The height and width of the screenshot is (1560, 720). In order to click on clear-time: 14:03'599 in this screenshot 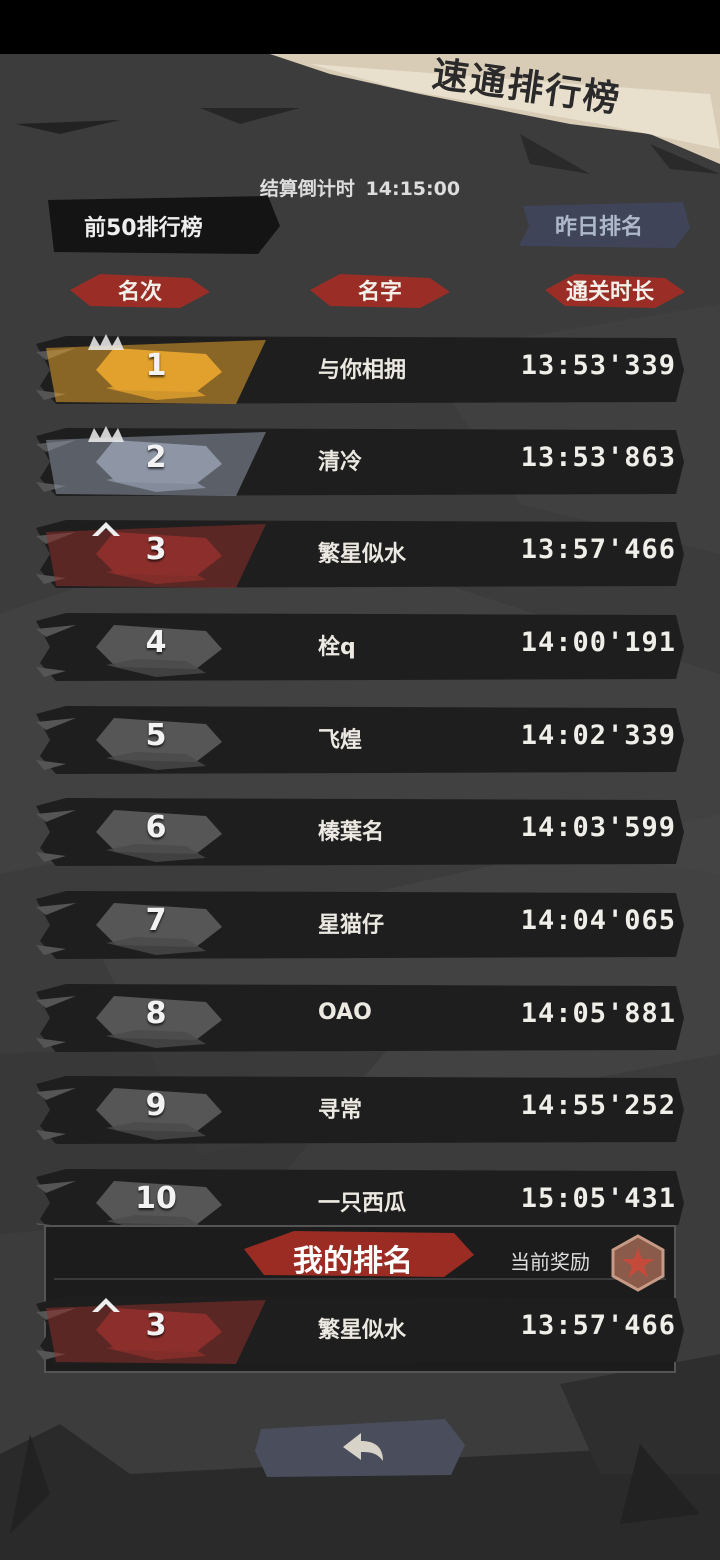, I will do `click(598, 827)`.